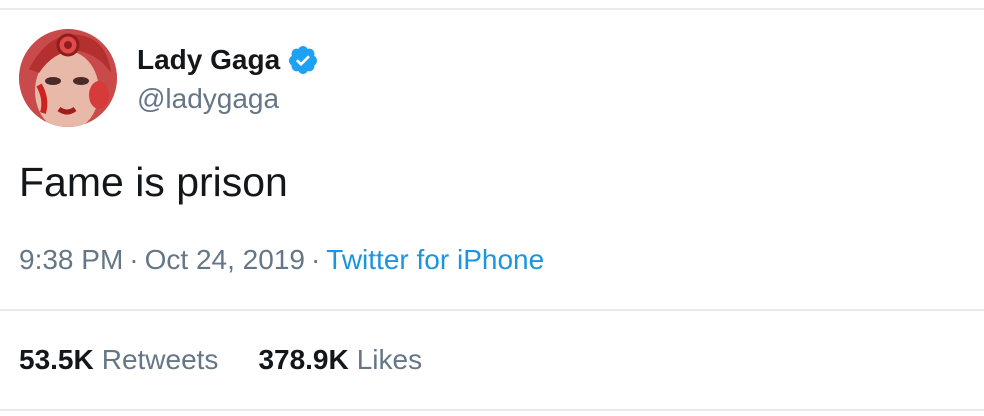  Describe the element at coordinates (492, 310) in the screenshot. I see `stats-divider` at that location.